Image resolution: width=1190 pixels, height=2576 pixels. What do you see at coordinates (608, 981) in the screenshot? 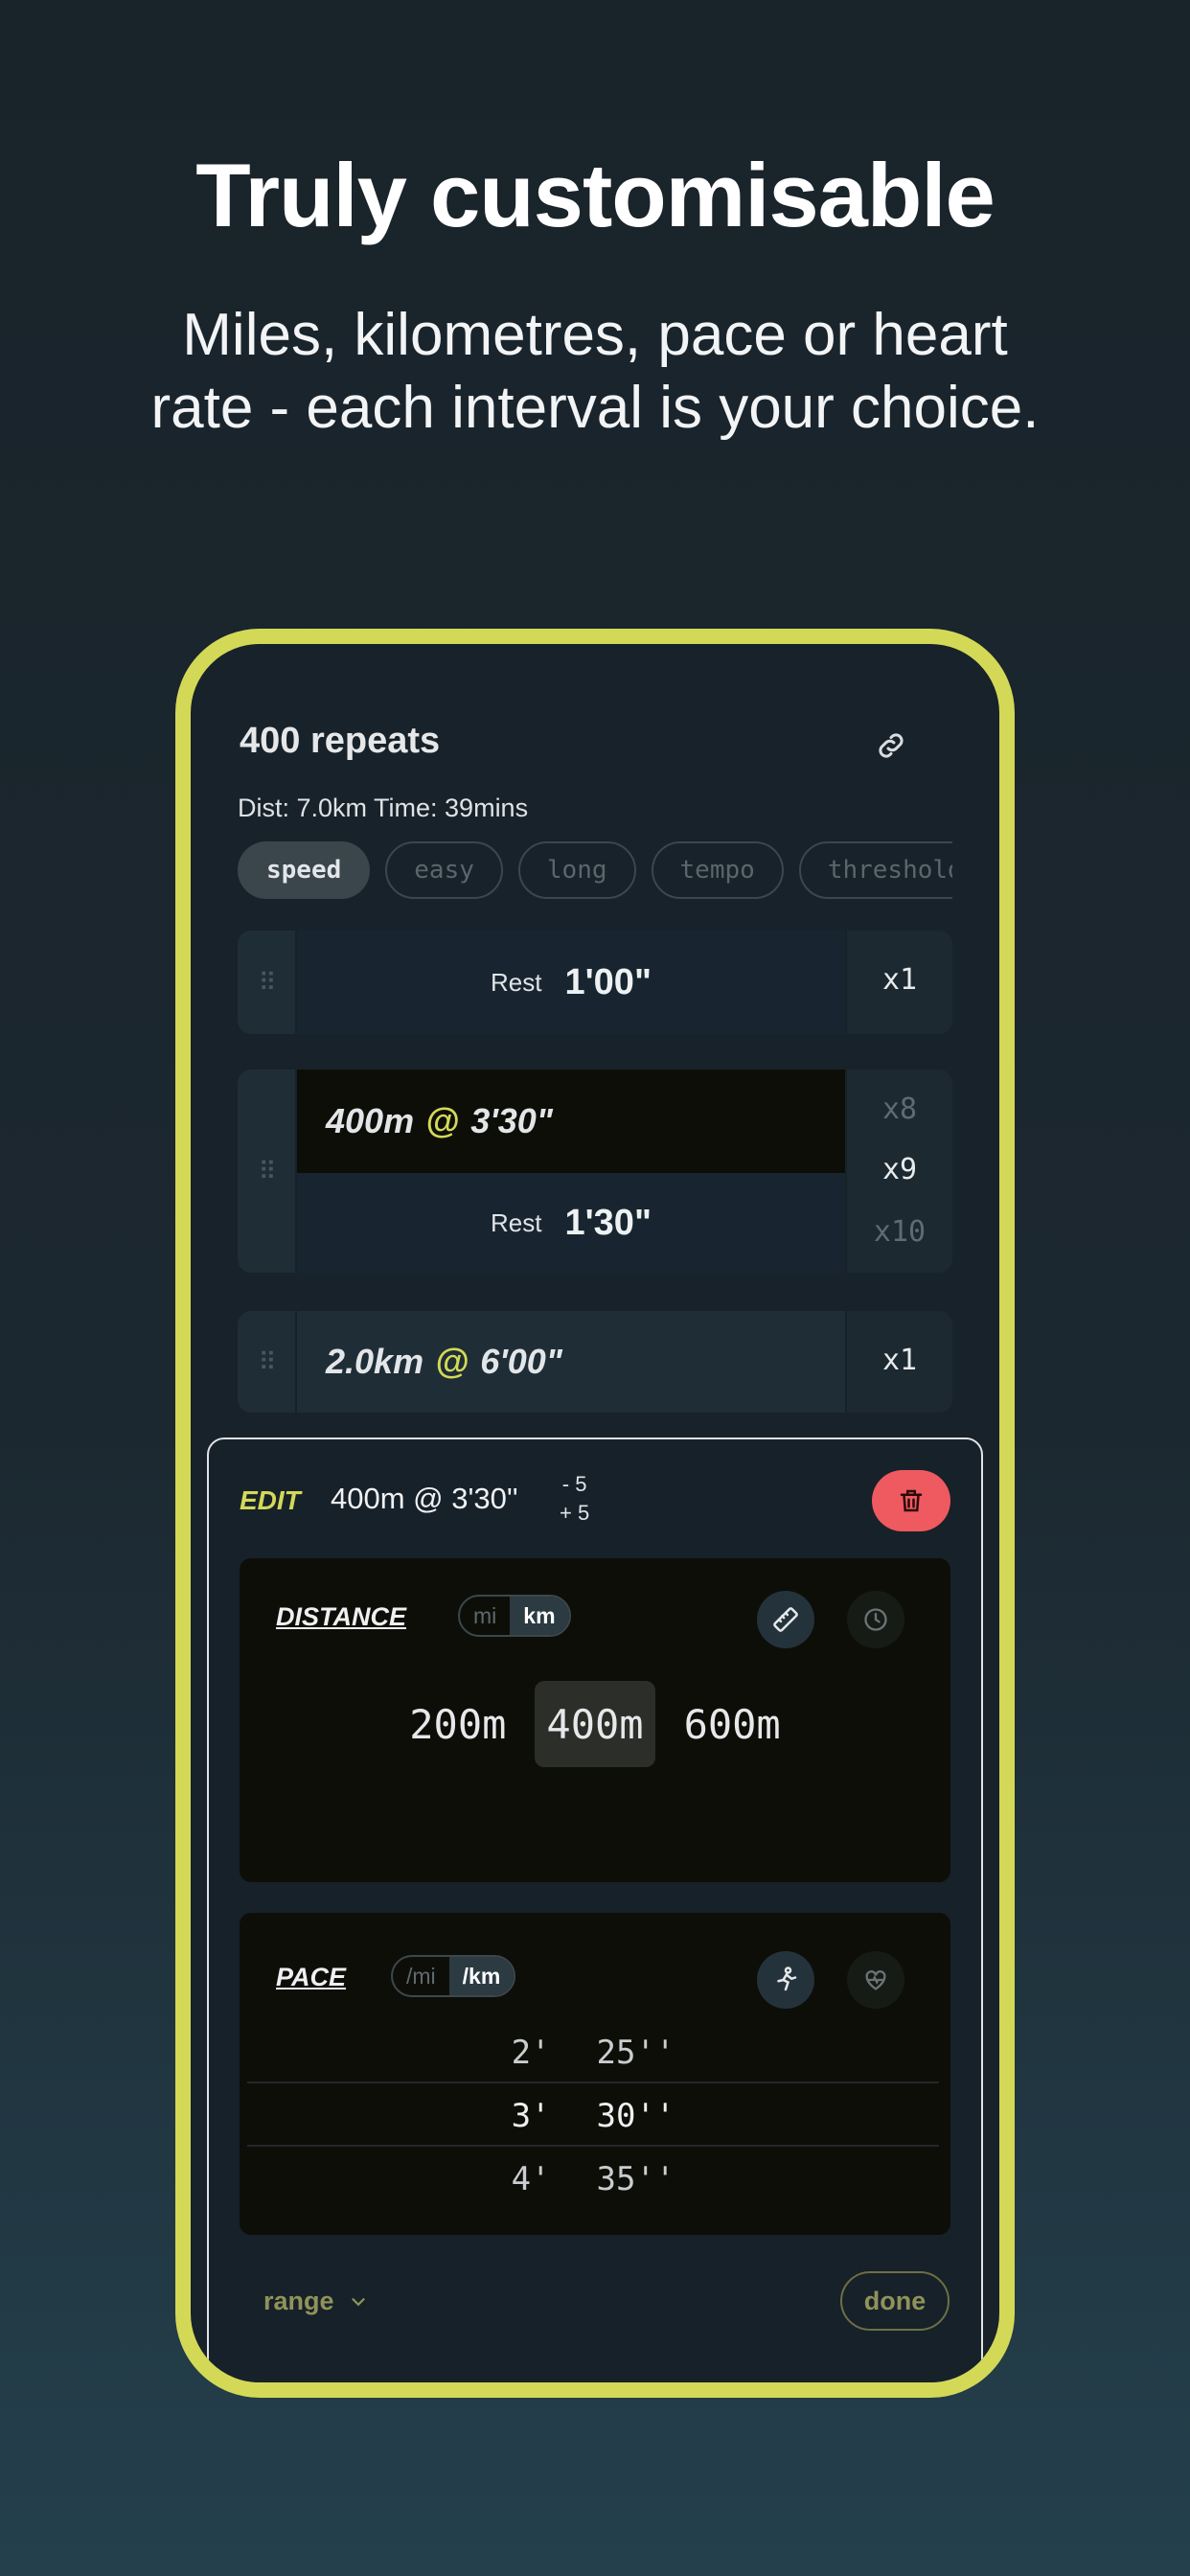
I see `rest-value: 1'00"` at bounding box center [608, 981].